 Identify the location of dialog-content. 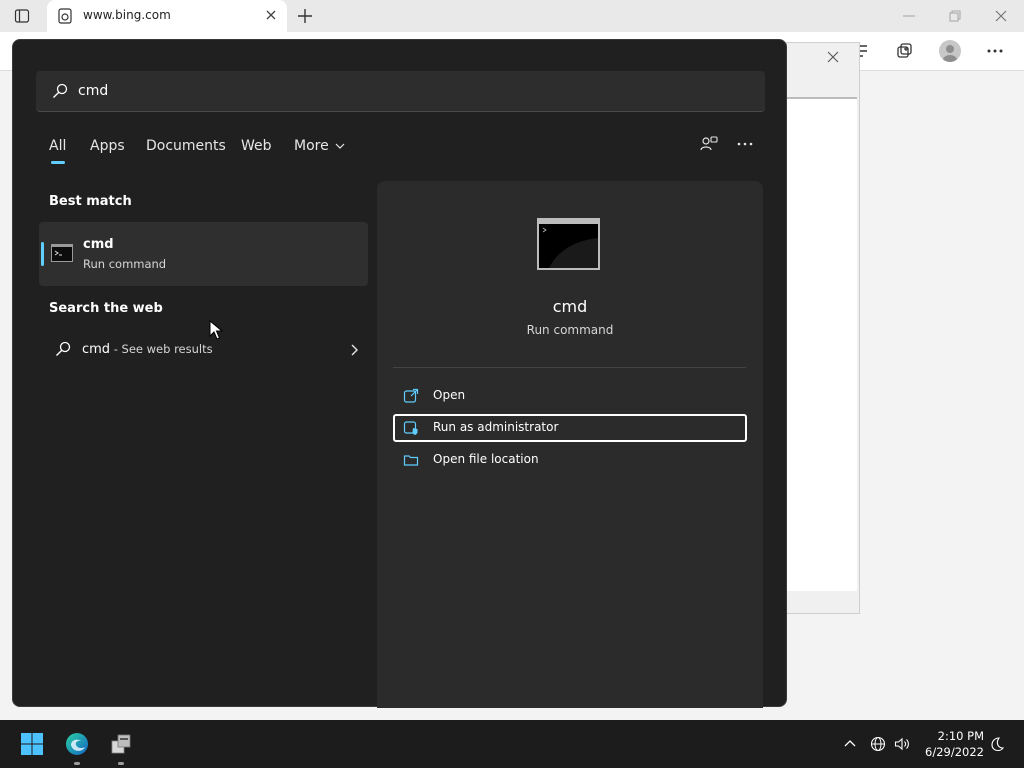
(822, 344).